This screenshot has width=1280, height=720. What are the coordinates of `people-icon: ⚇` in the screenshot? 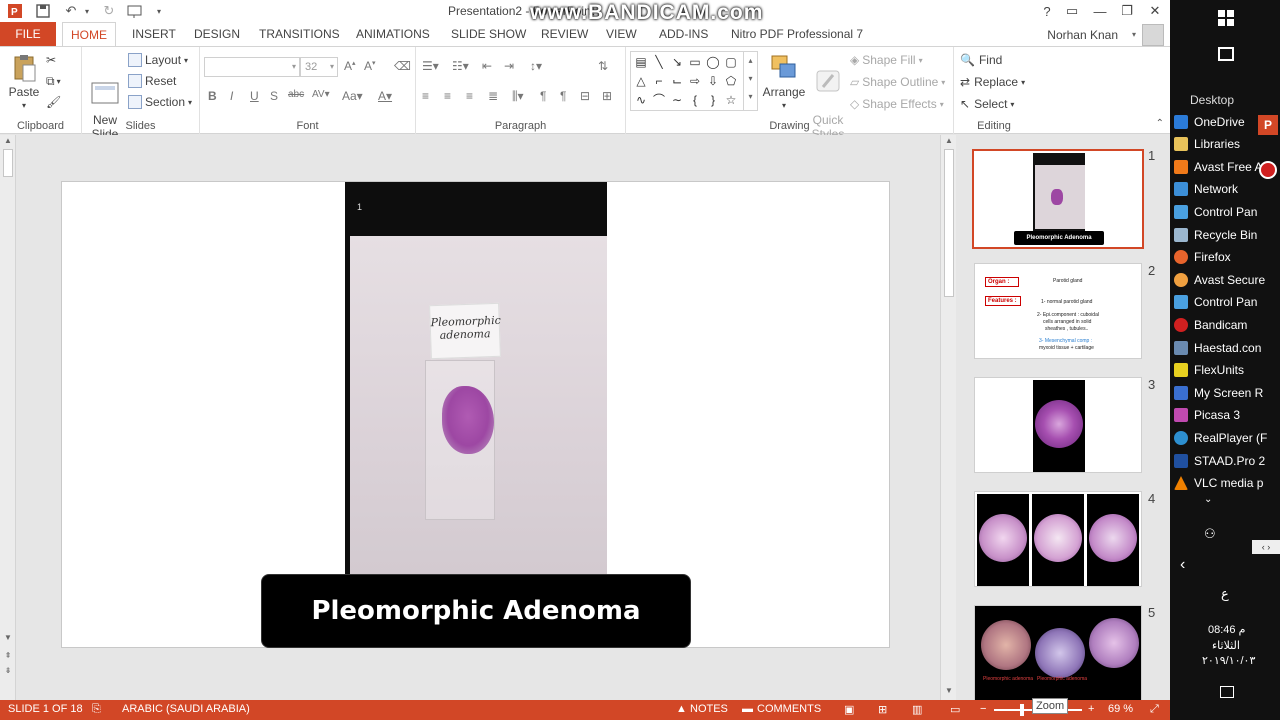 It's located at (1210, 534).